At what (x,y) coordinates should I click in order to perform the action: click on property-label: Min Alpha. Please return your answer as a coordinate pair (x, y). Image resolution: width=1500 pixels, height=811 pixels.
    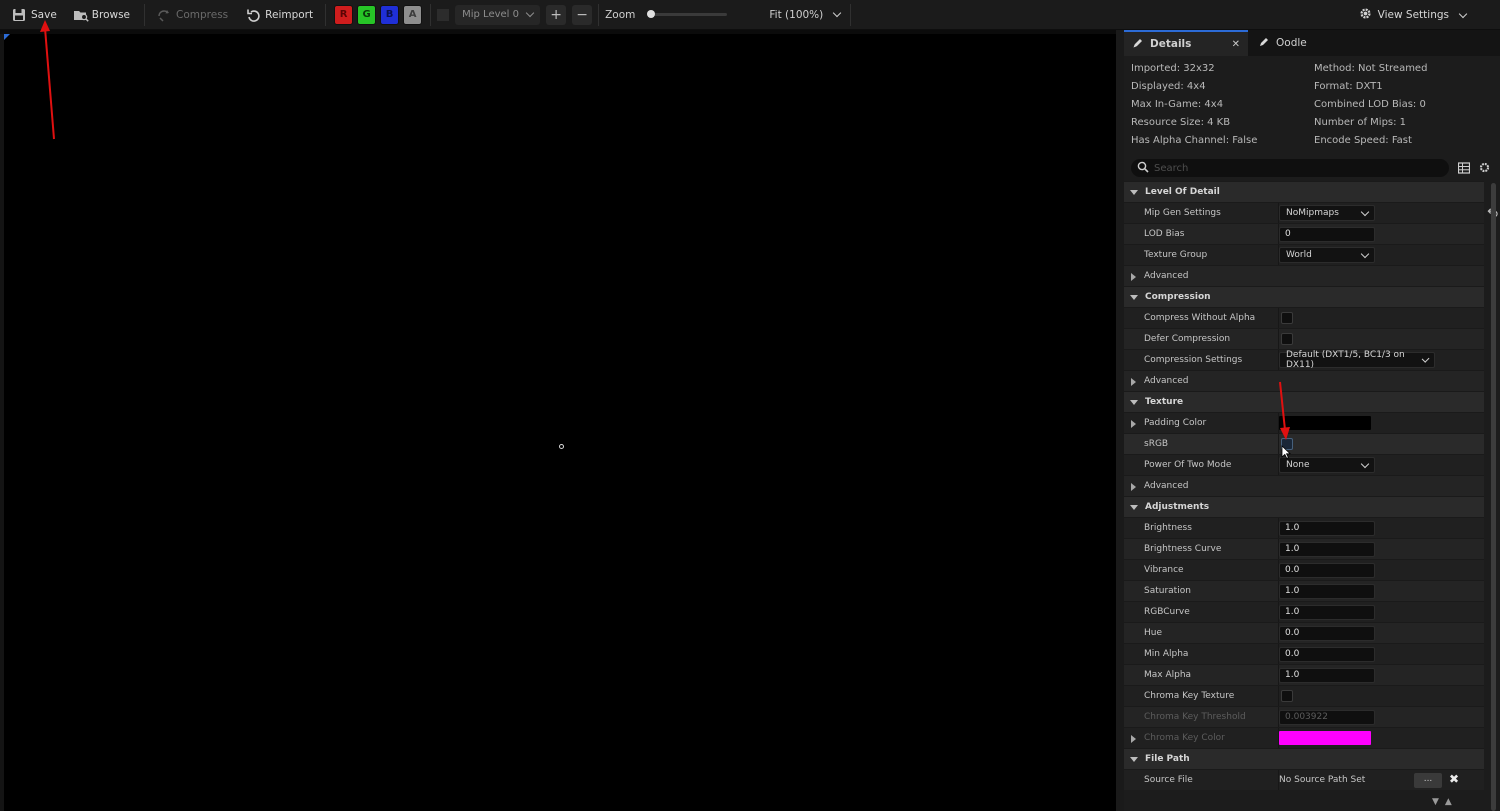
    Looking at the image, I should click on (1166, 654).